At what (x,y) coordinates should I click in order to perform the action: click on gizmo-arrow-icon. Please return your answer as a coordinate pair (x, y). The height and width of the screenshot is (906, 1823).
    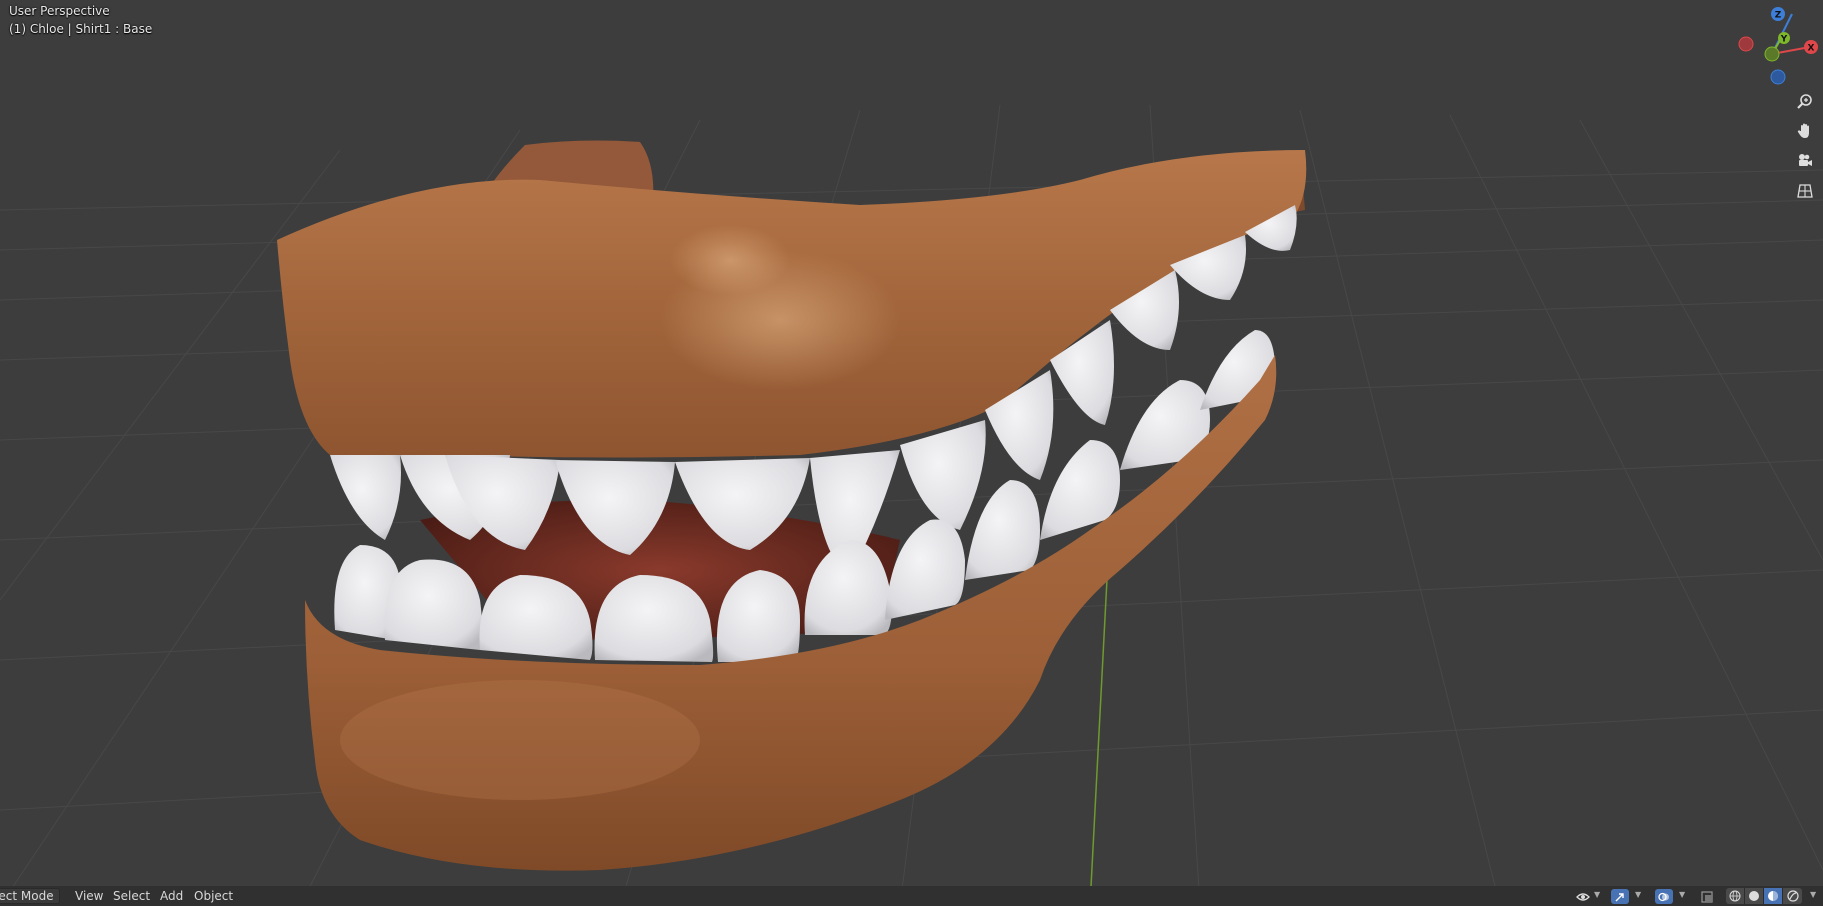
    Looking at the image, I should click on (1619, 896).